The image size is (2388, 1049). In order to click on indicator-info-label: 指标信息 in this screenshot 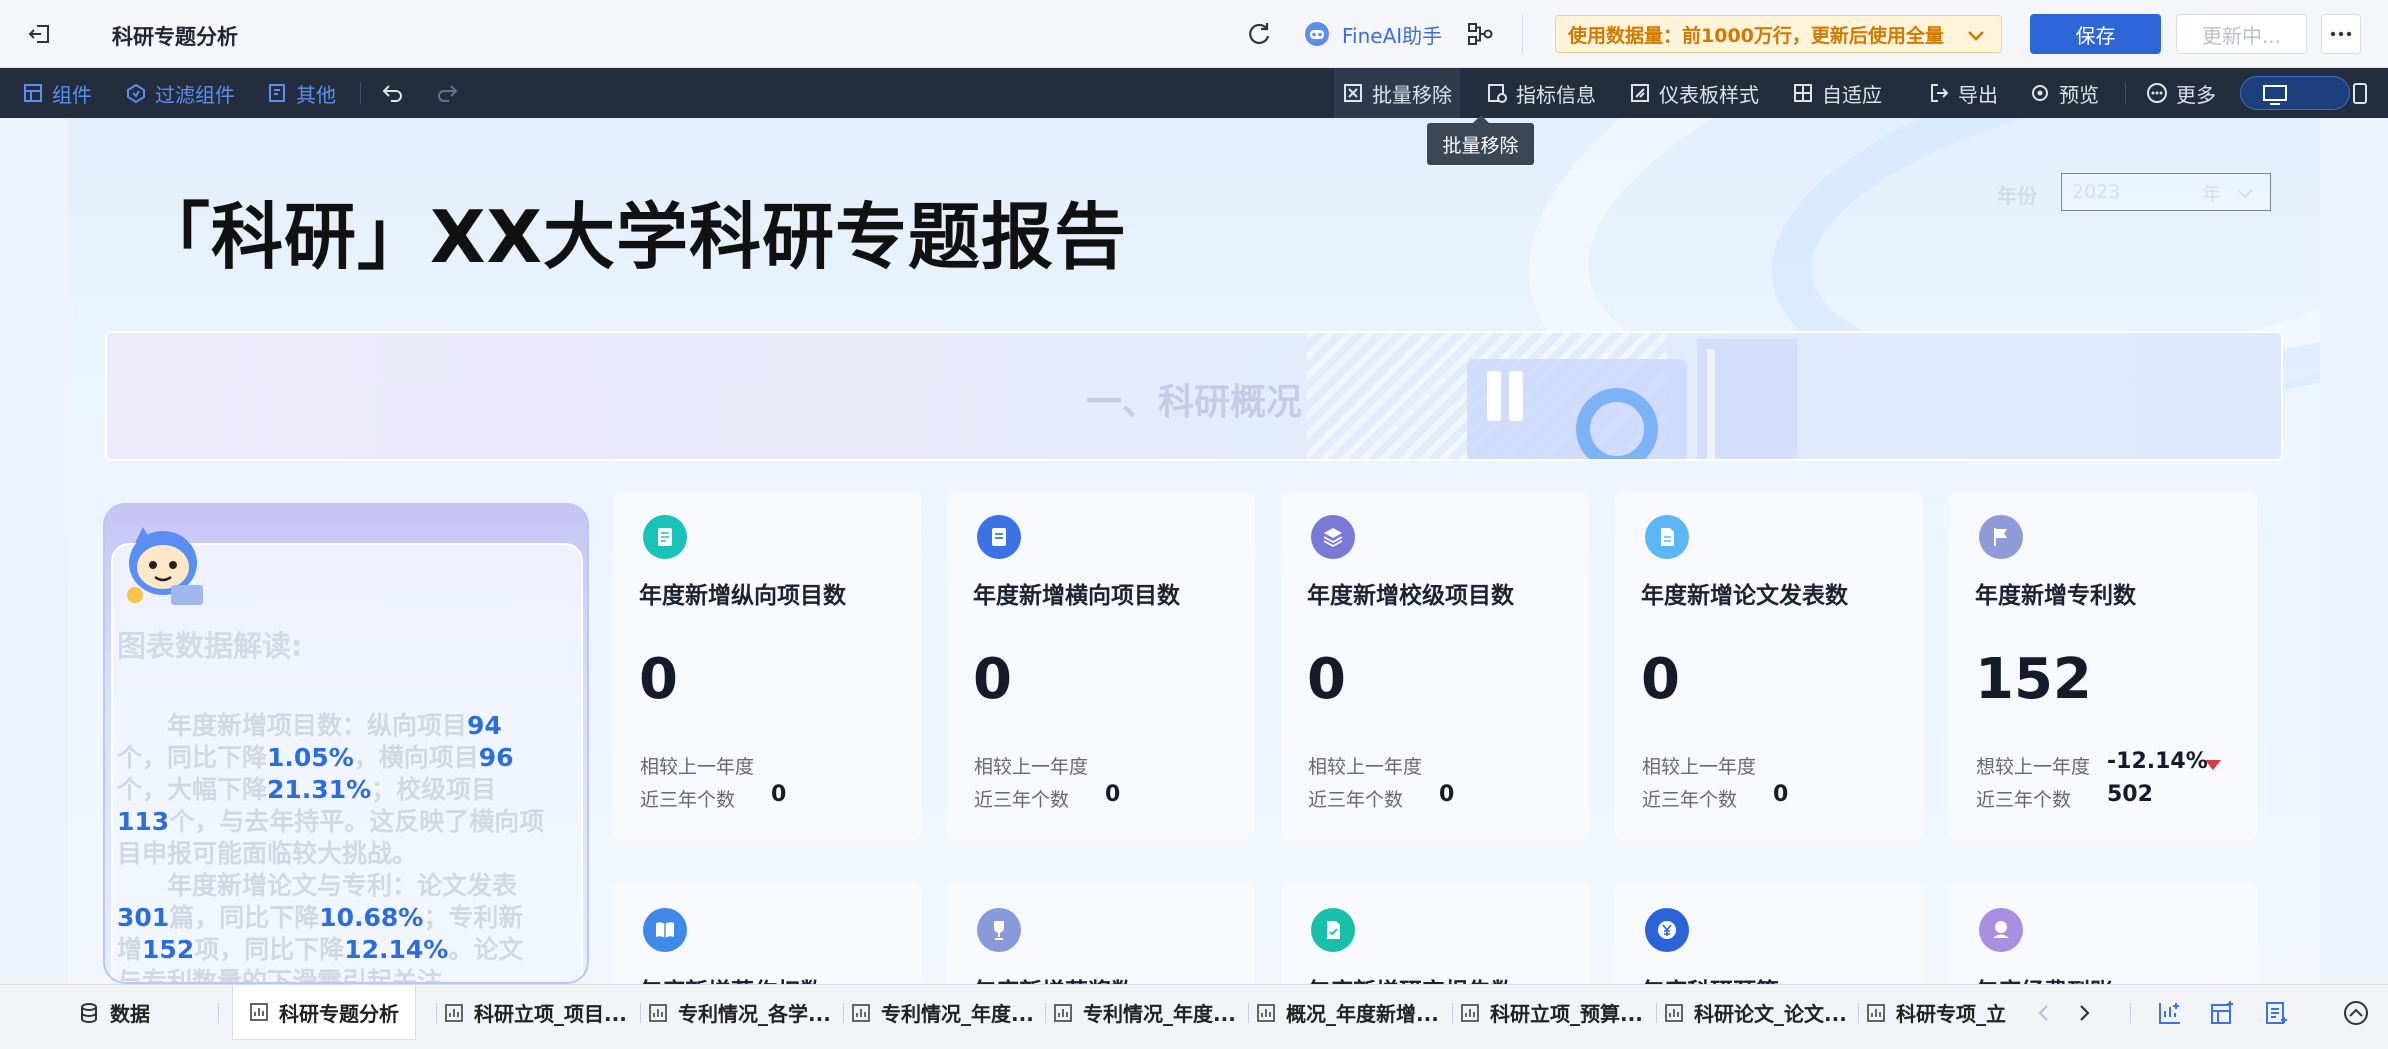, I will do `click(1556, 94)`.